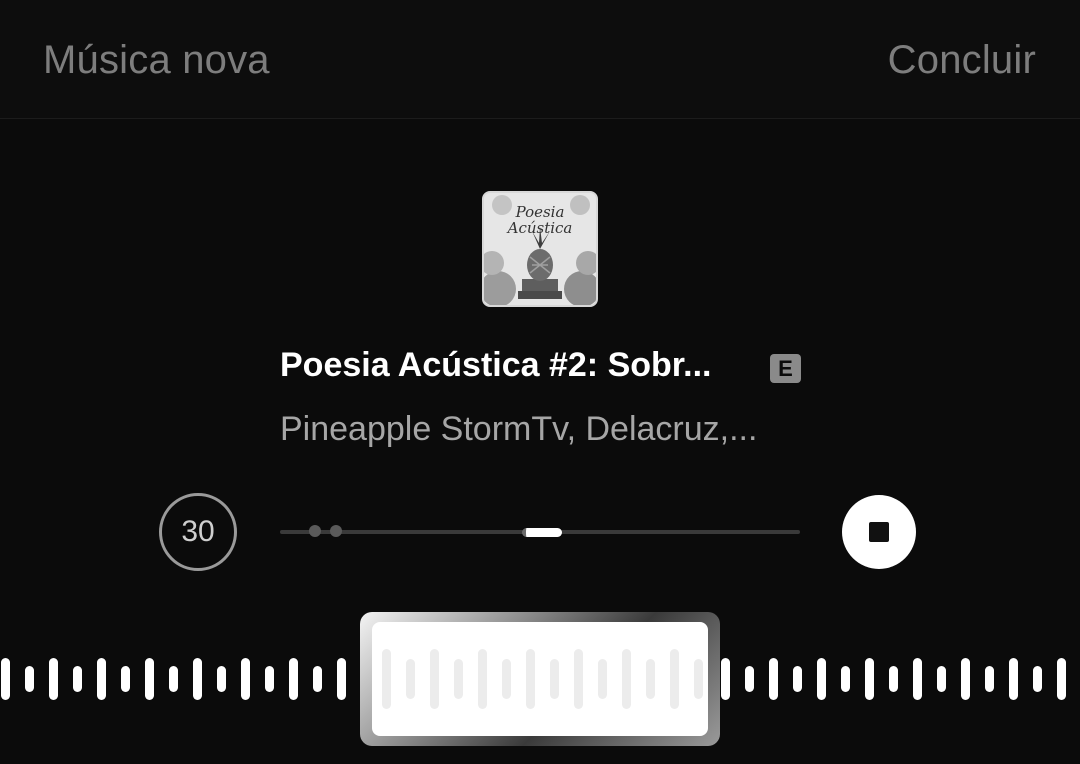  I want to click on album-art-text-2: Acústica, so click(539, 228).